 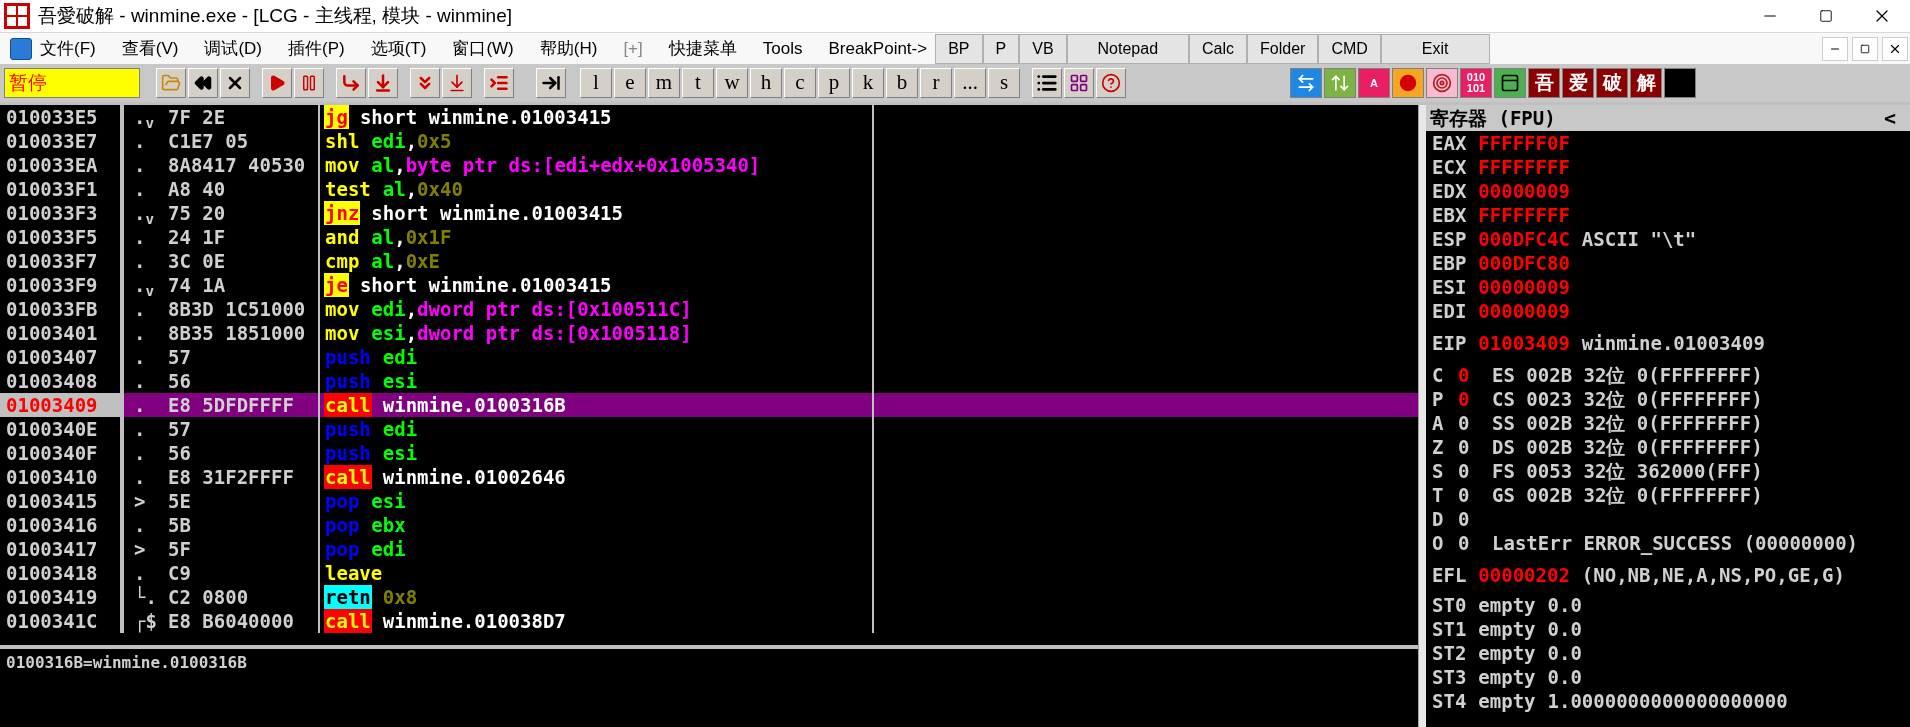 I want to click on hex-bytes-cell-text: E8 5DFDFFFF, so click(x=231, y=405).